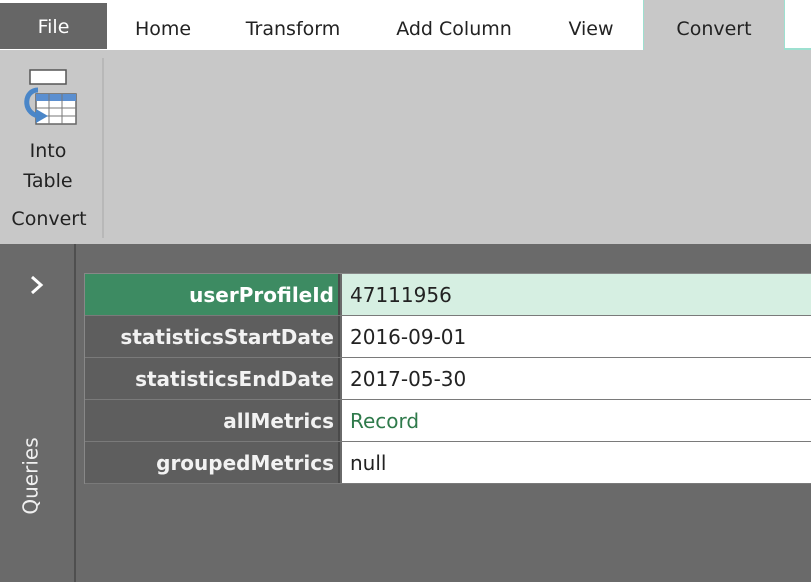 This screenshot has height=582, width=811. I want to click on tab-add-column: Add Column, so click(454, 25).